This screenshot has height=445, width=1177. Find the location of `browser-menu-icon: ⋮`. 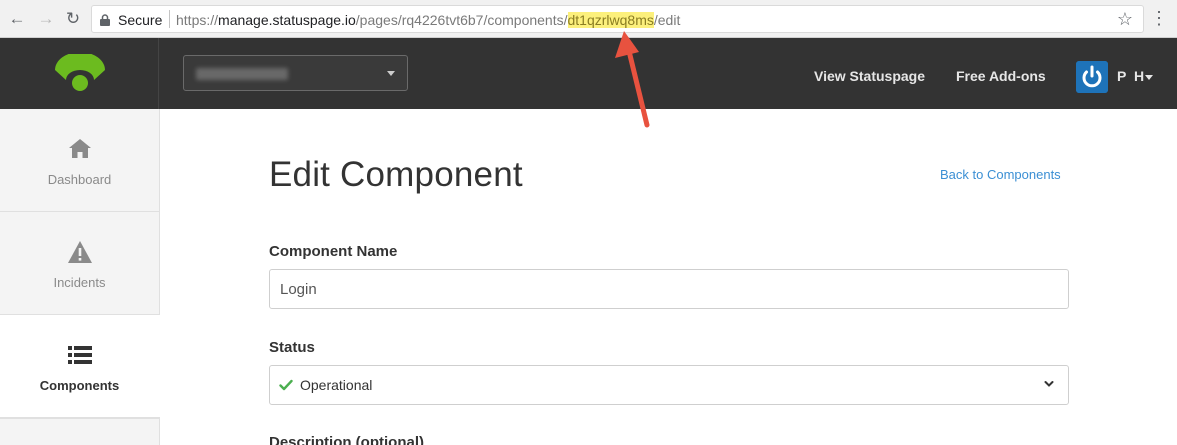

browser-menu-icon: ⋮ is located at coordinates (1159, 18).